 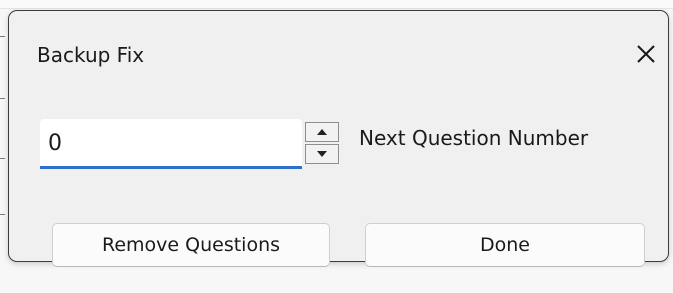 I want to click on question-number-field, so click(x=171, y=144).